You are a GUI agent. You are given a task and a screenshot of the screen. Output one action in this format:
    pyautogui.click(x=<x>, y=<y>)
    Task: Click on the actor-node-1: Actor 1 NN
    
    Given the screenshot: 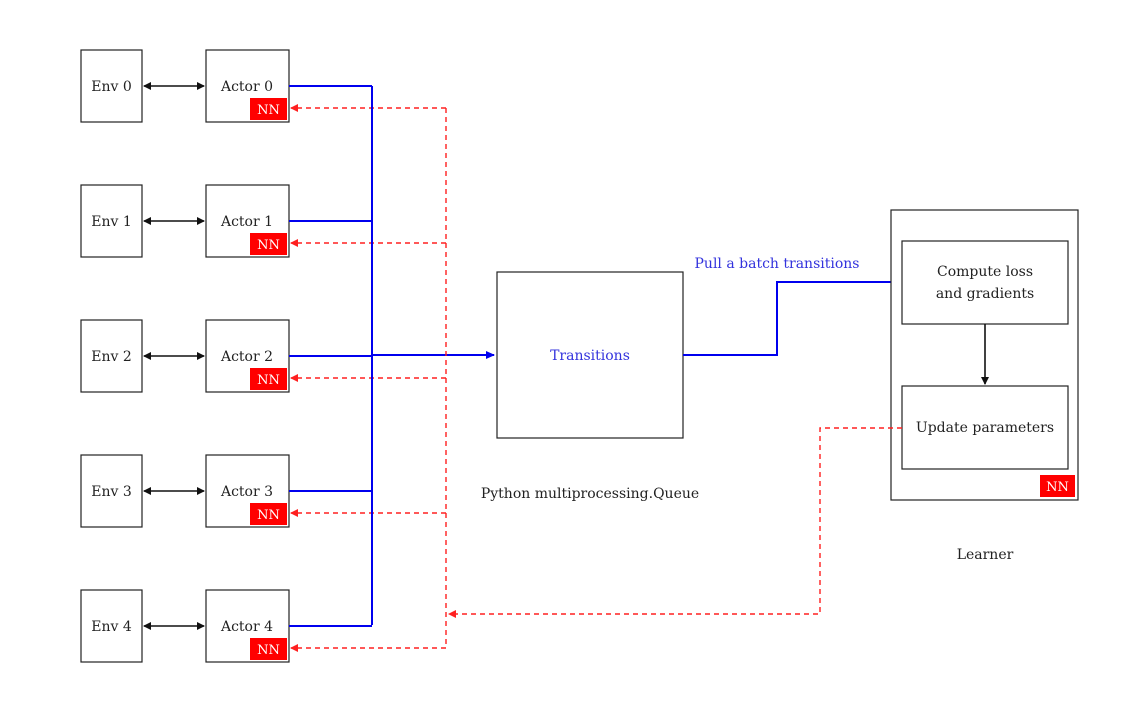 What is the action you would take?
    pyautogui.click(x=247, y=221)
    